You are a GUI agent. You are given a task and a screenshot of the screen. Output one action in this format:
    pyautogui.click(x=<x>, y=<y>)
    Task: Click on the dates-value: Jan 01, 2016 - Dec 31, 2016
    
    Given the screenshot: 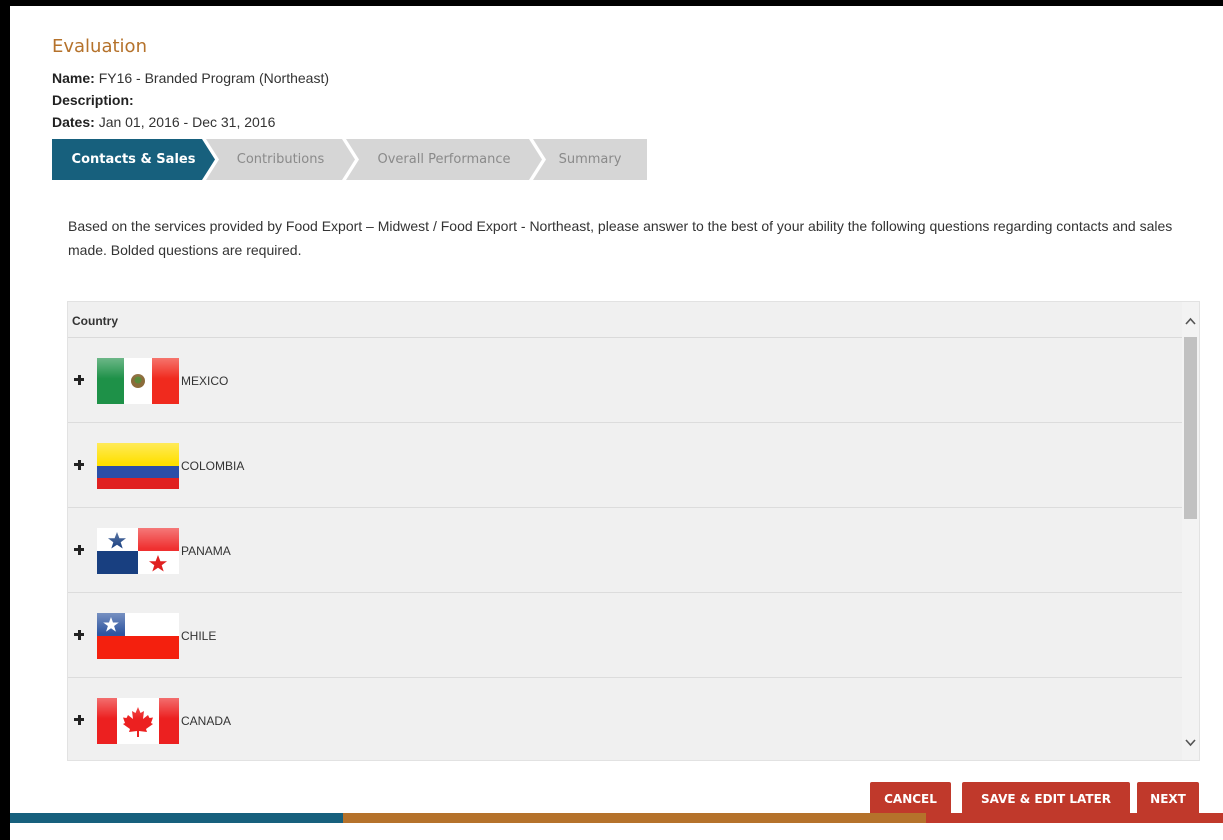 What is the action you would take?
    pyautogui.click(x=187, y=122)
    